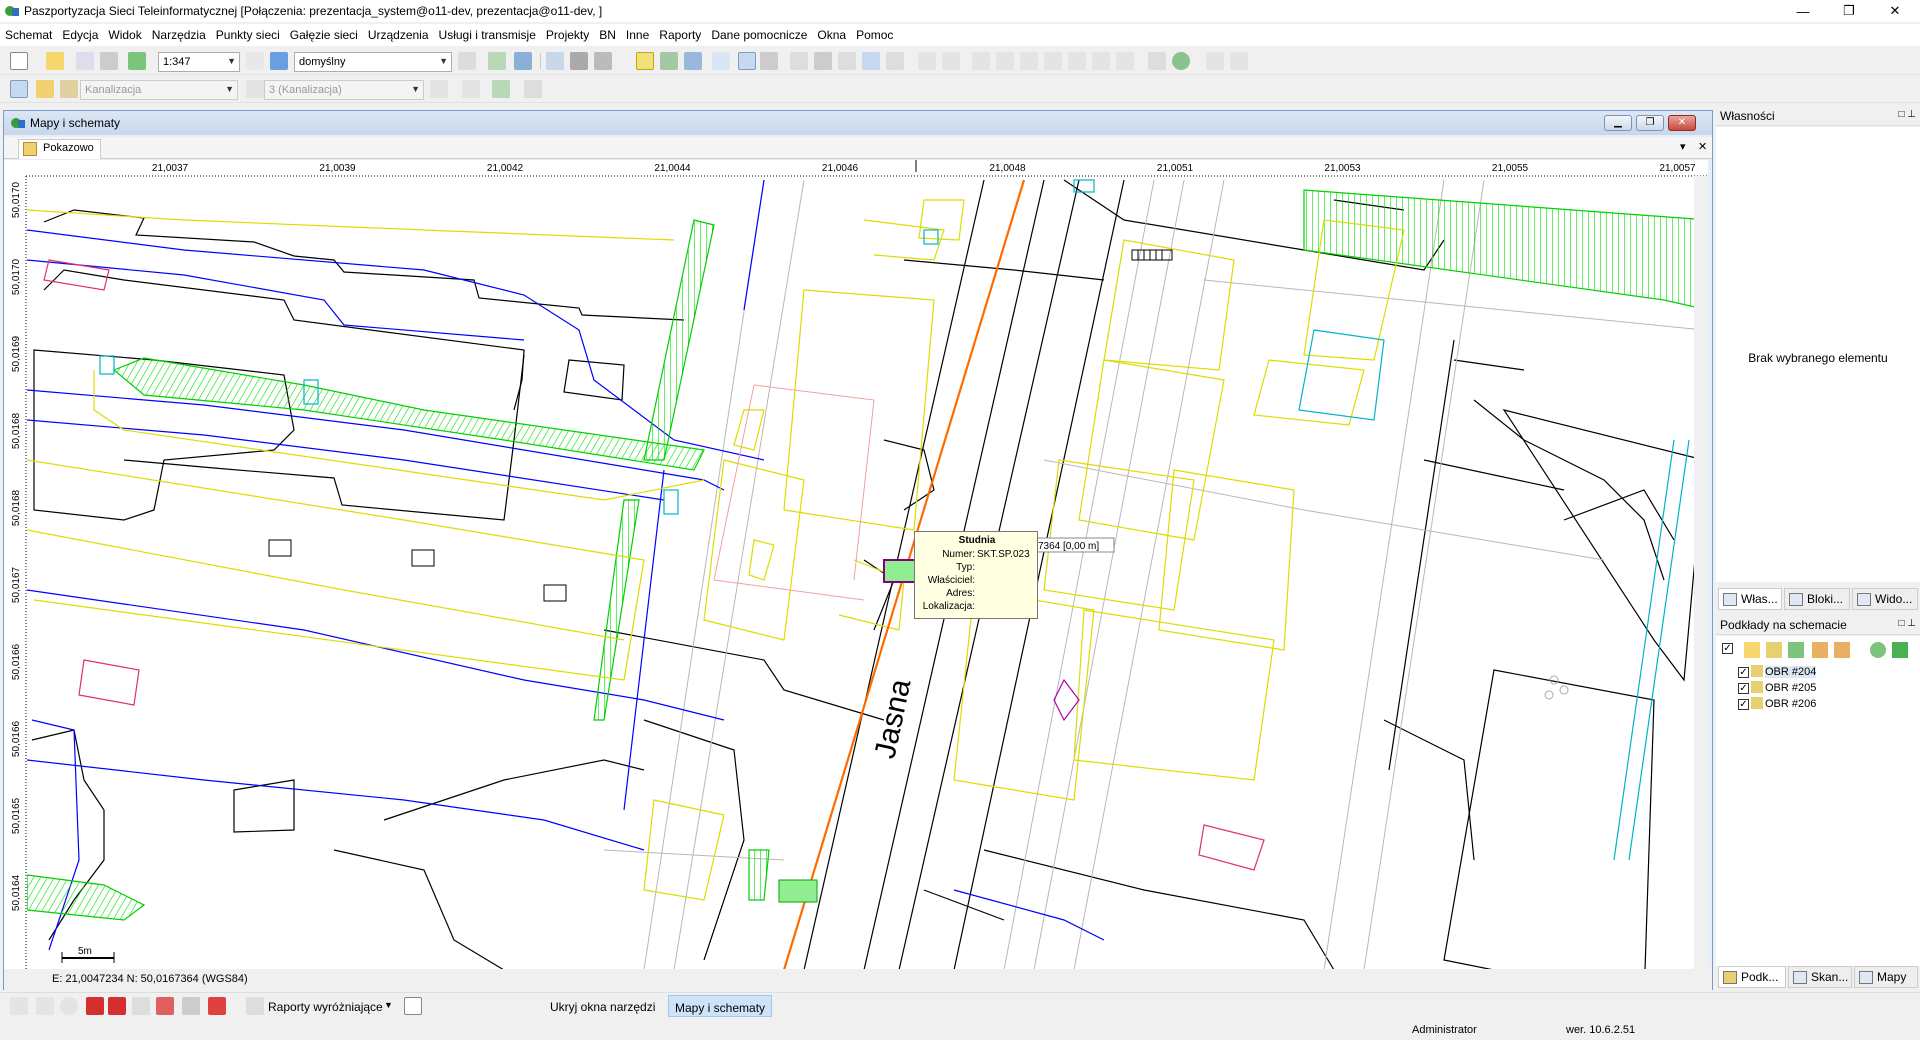 Image resolution: width=1920 pixels, height=1040 pixels. What do you see at coordinates (80, 35) in the screenshot?
I see `menu-edycja: Edycja` at bounding box center [80, 35].